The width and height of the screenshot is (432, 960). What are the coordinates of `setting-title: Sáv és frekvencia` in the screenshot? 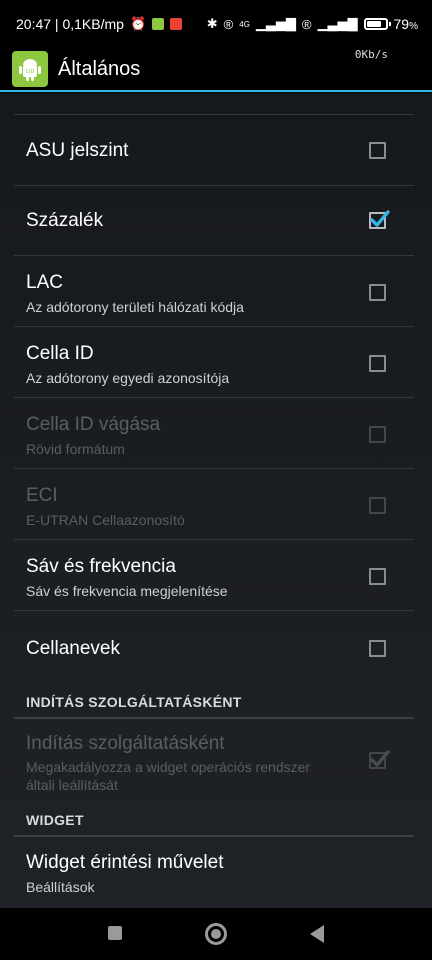 It's located at (101, 566).